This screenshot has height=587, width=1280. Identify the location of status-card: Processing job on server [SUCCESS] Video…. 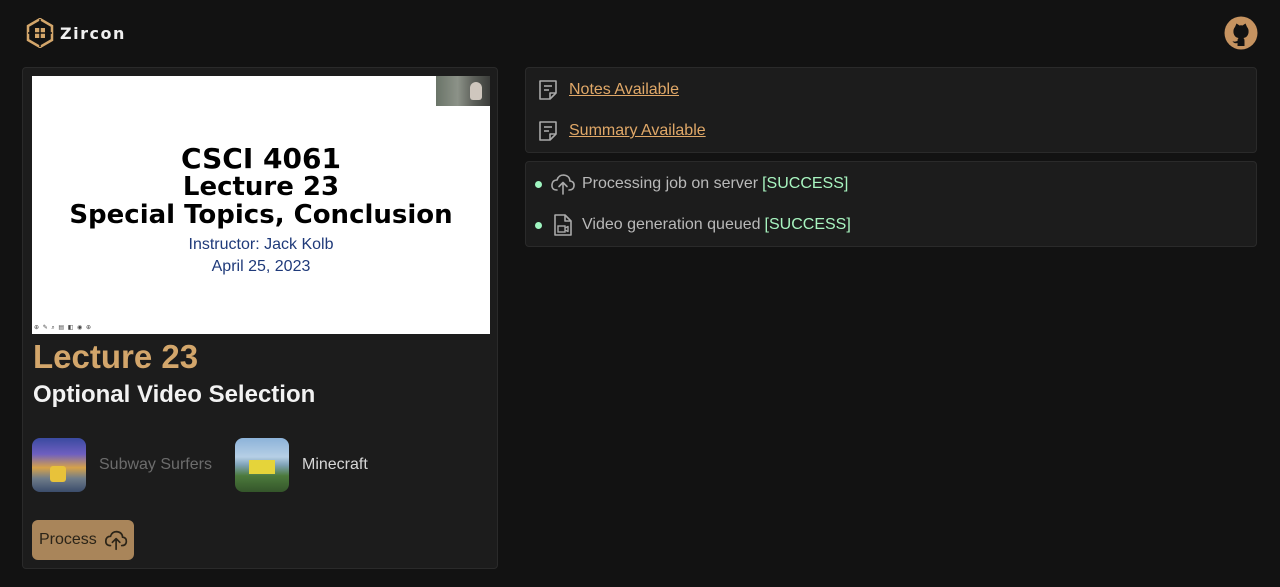
(891, 204).